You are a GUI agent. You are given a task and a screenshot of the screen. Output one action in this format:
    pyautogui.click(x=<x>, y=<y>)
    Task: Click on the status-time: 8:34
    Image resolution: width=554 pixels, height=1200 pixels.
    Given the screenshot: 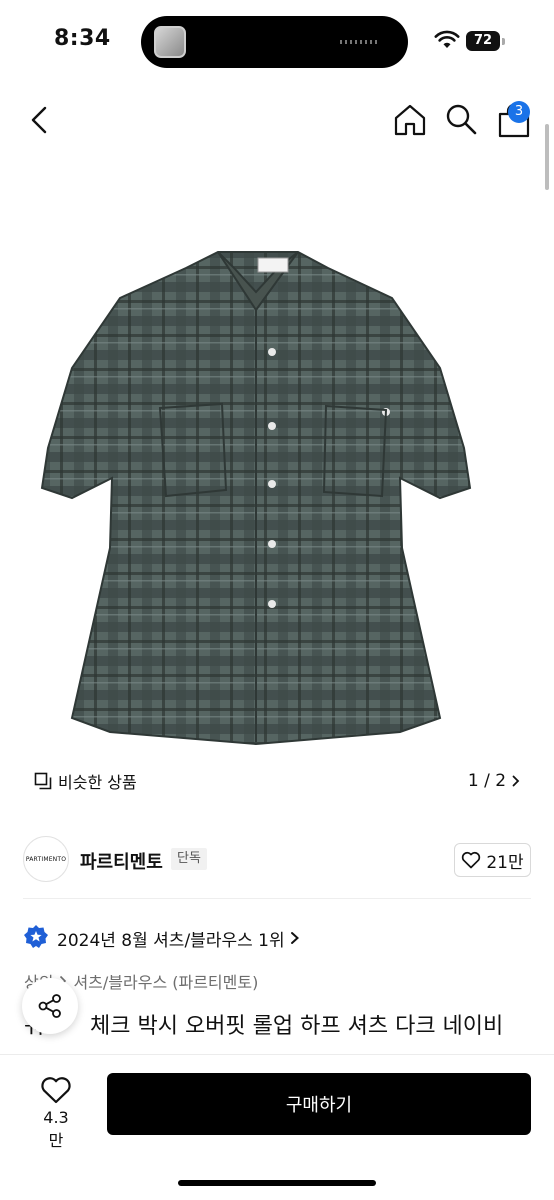 What is the action you would take?
    pyautogui.click(x=82, y=38)
    